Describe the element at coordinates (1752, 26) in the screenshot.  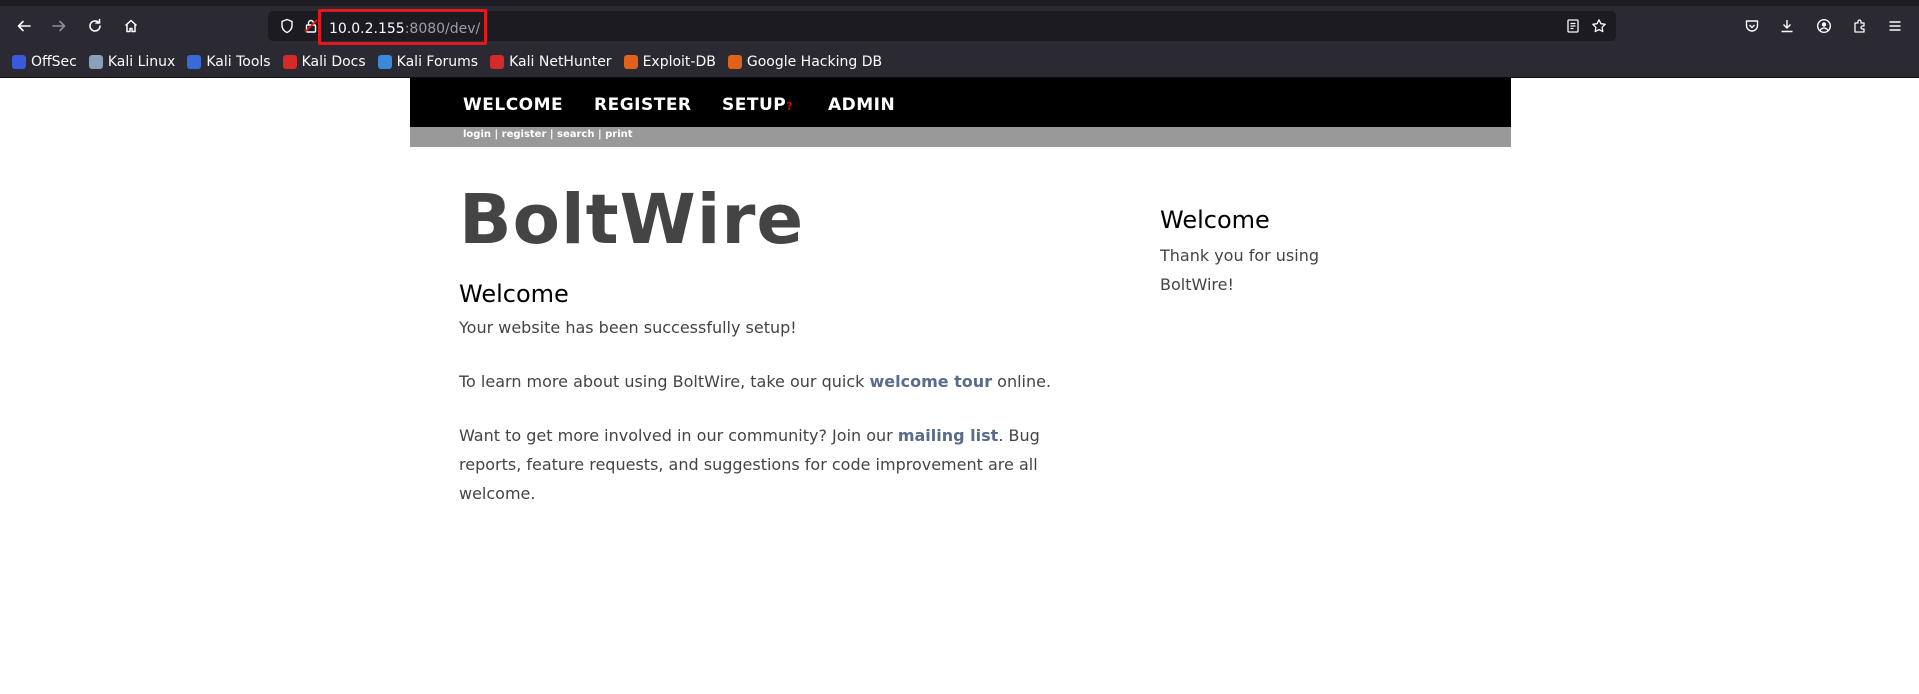
I see `pocket-icon` at that location.